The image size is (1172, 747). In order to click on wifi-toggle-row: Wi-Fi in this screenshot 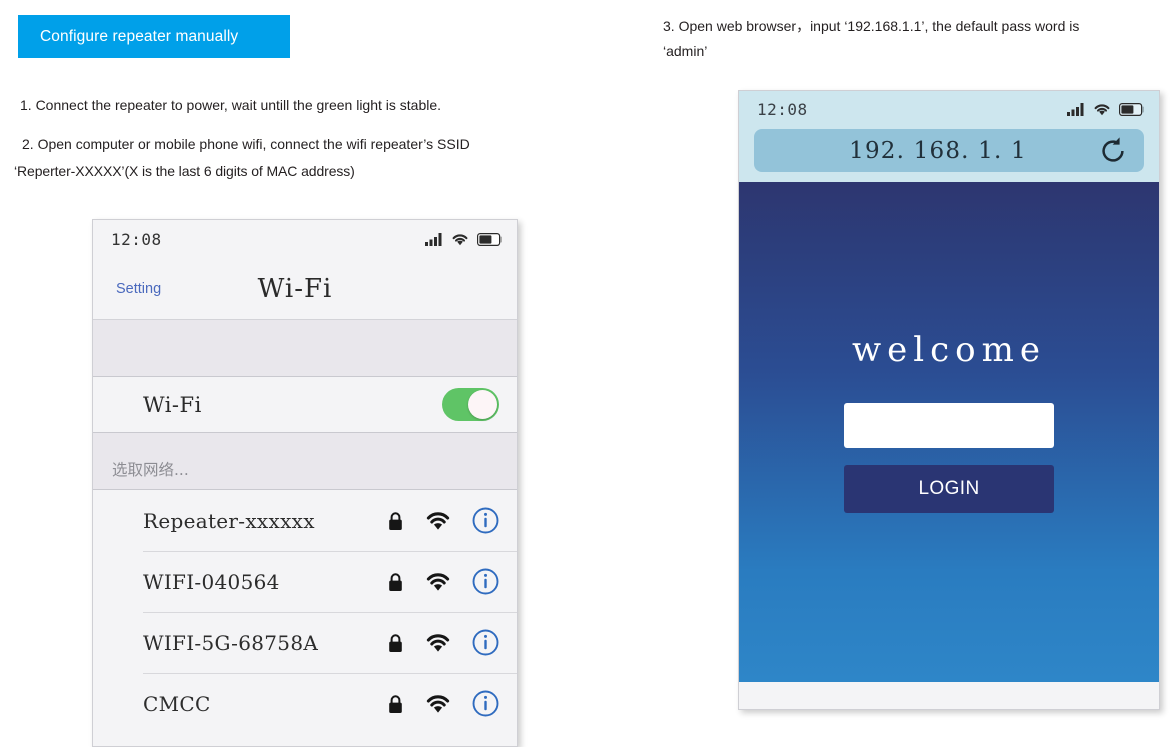, I will do `click(305, 405)`.